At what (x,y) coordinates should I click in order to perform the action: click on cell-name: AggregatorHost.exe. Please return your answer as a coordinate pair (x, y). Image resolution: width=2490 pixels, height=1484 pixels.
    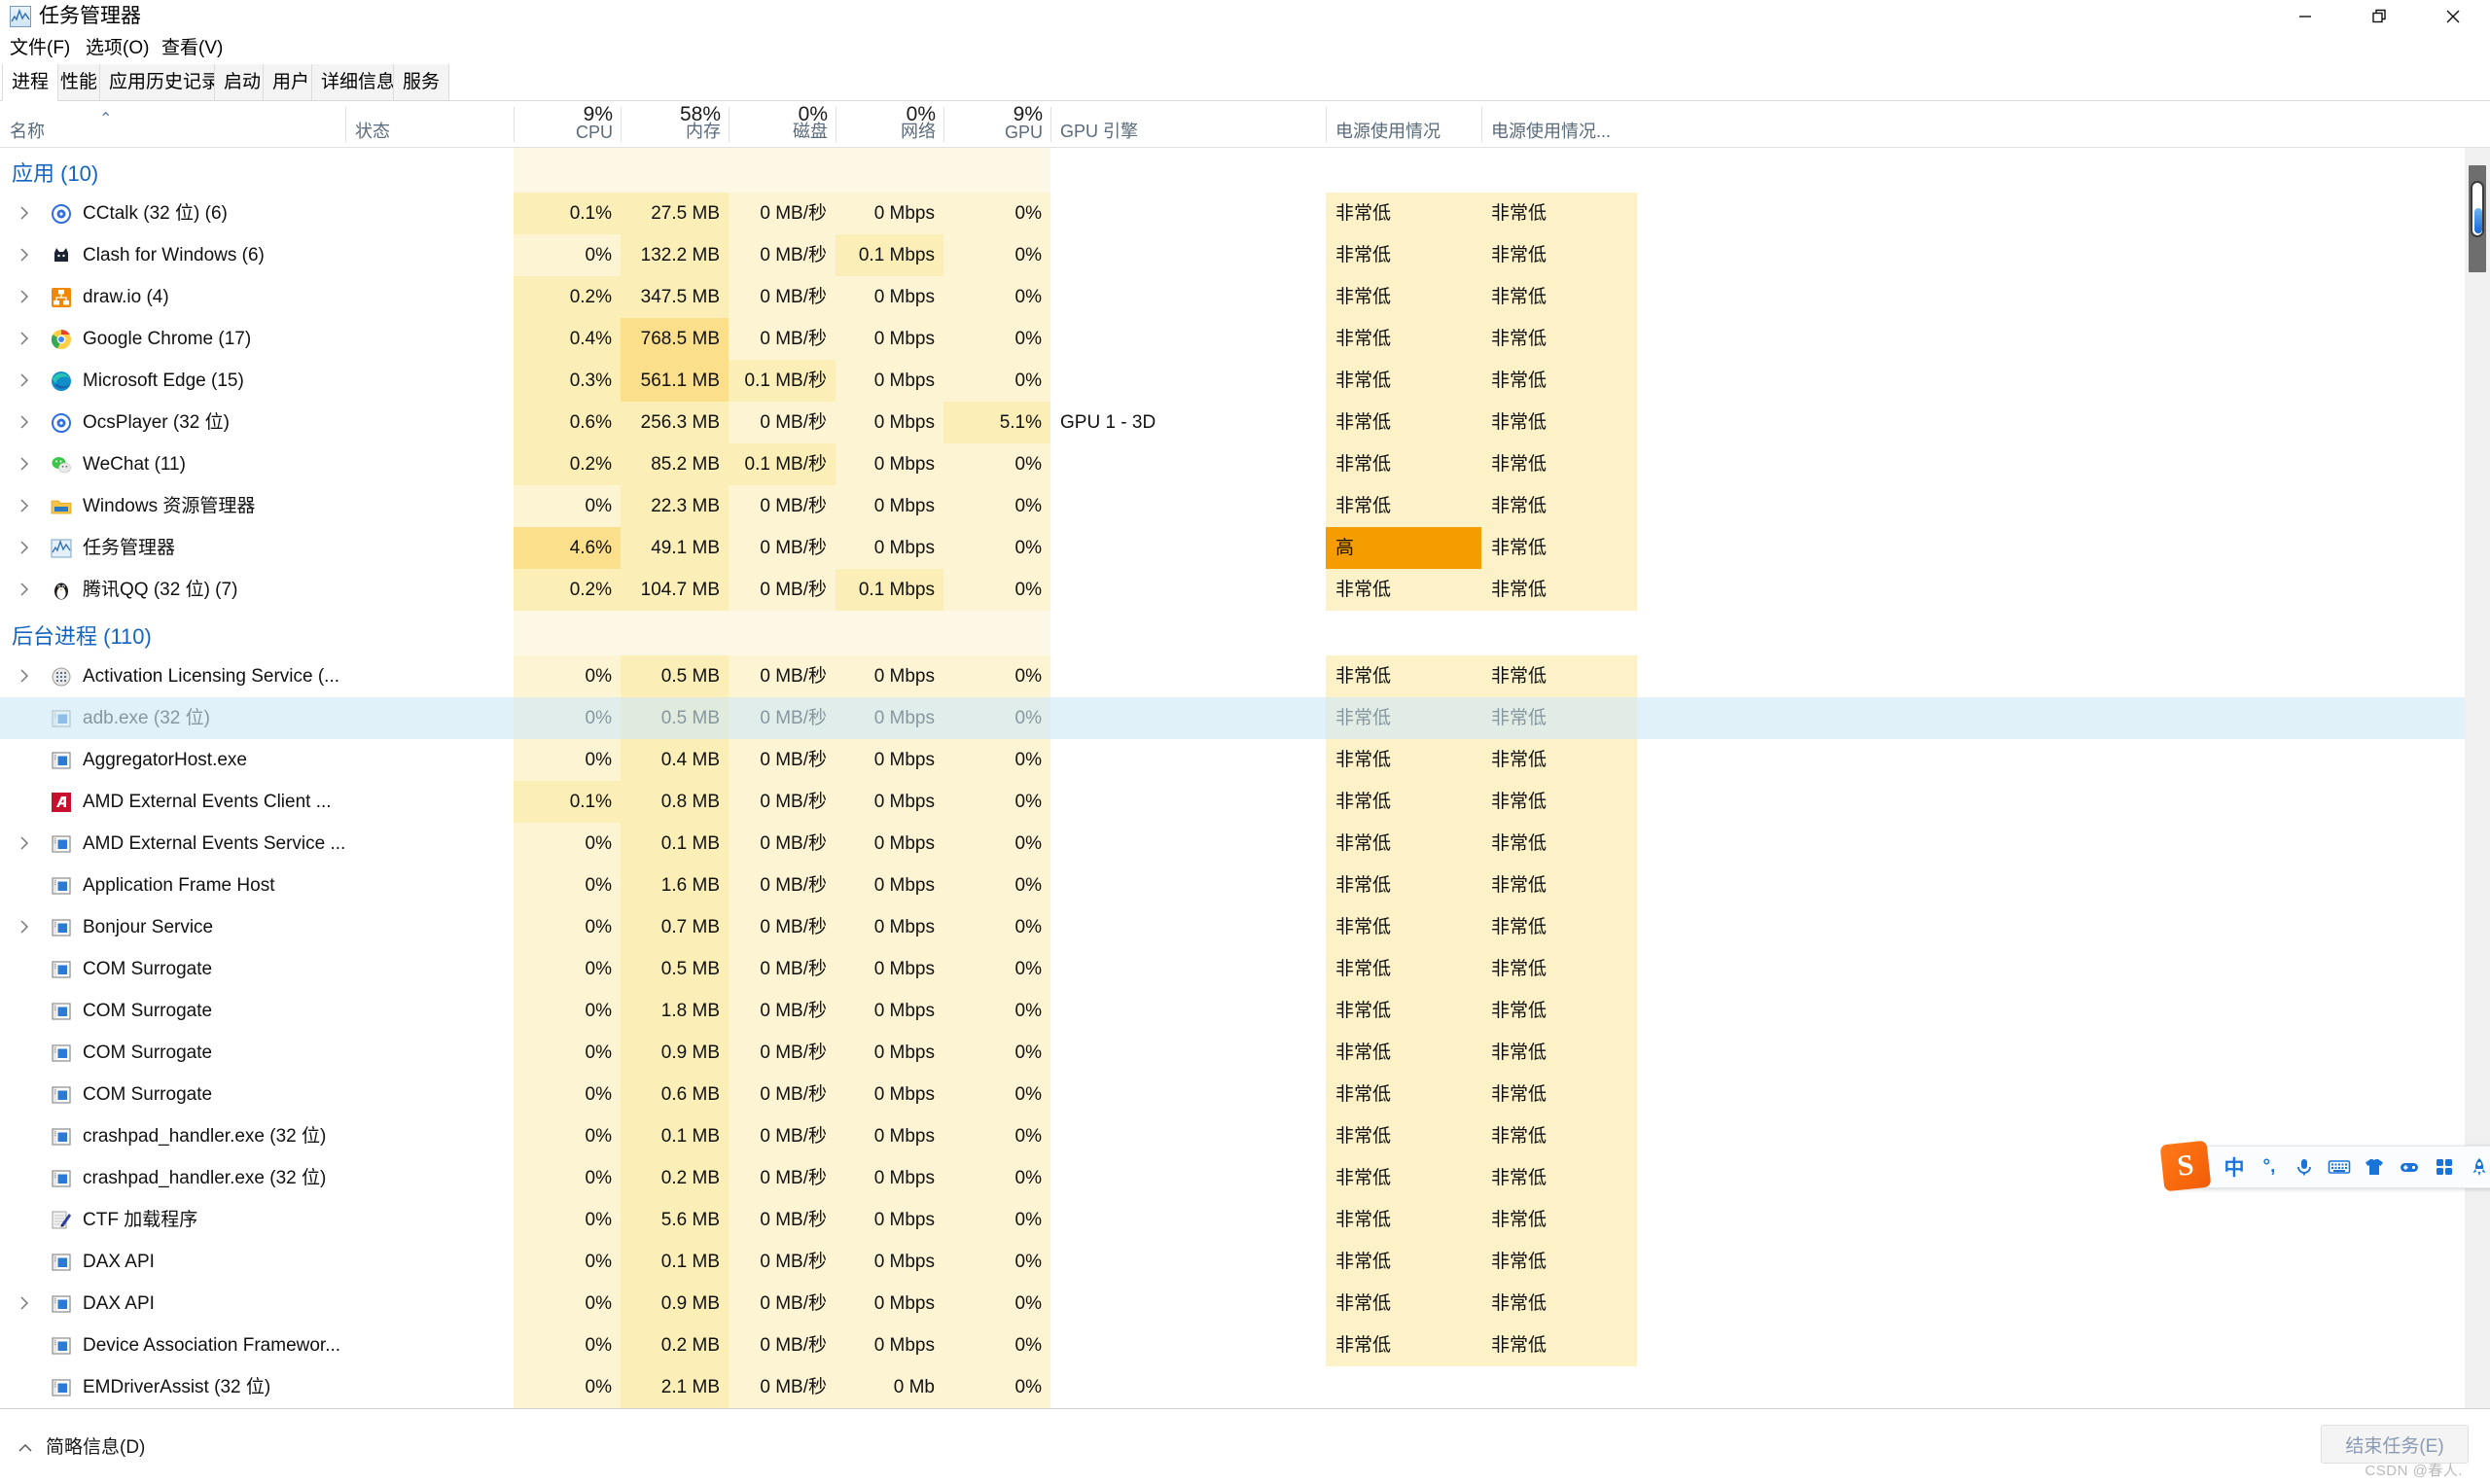
    Looking at the image, I should click on (316, 760).